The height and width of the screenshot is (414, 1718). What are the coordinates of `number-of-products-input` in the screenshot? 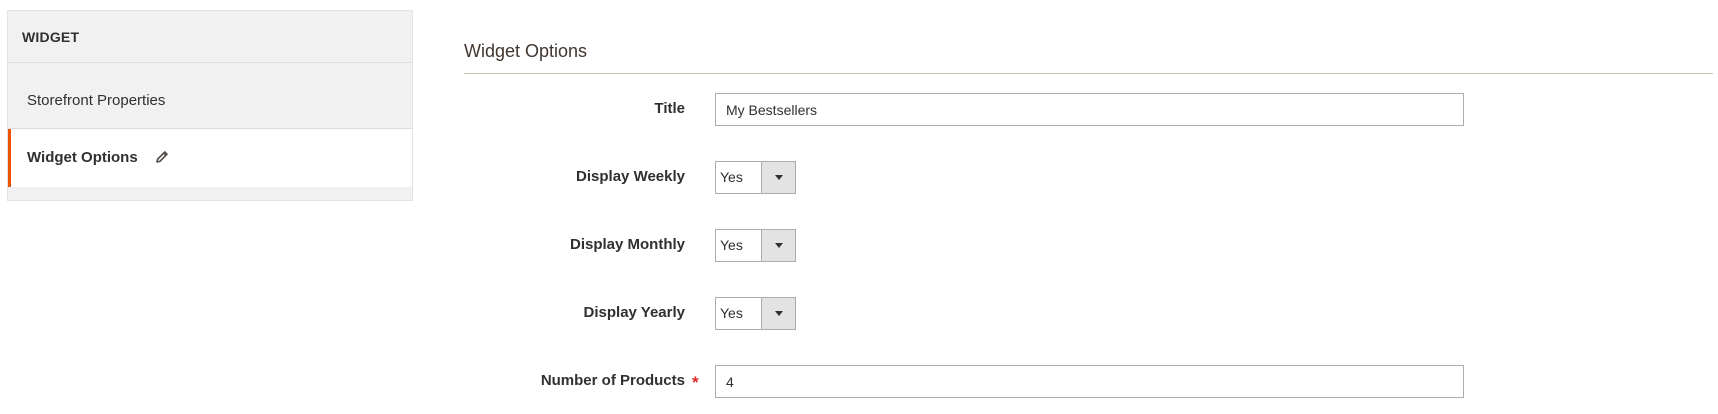 It's located at (1089, 381).